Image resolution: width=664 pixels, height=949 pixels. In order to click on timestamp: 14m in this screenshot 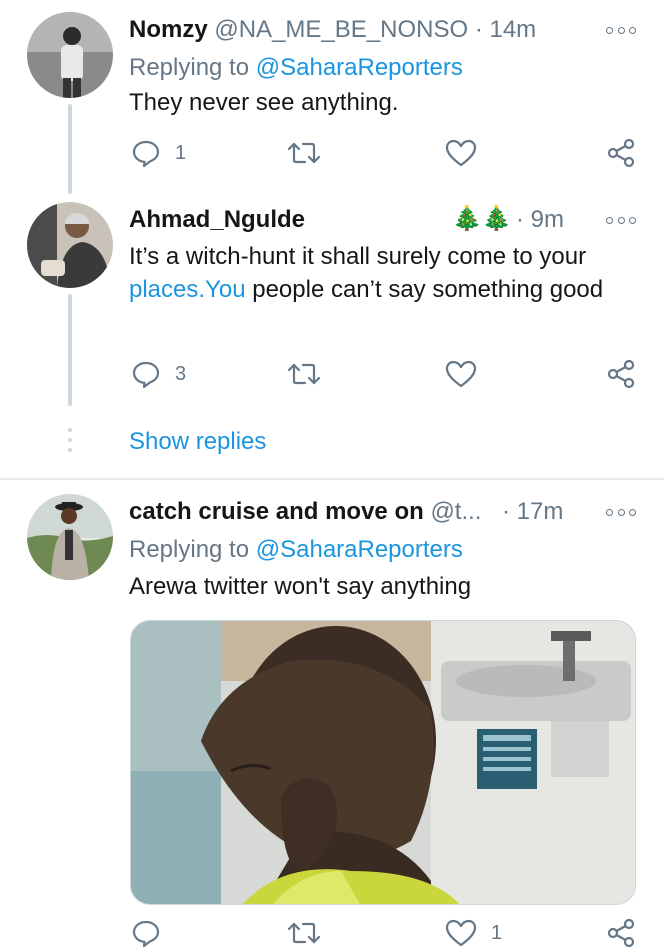, I will do `click(512, 29)`.